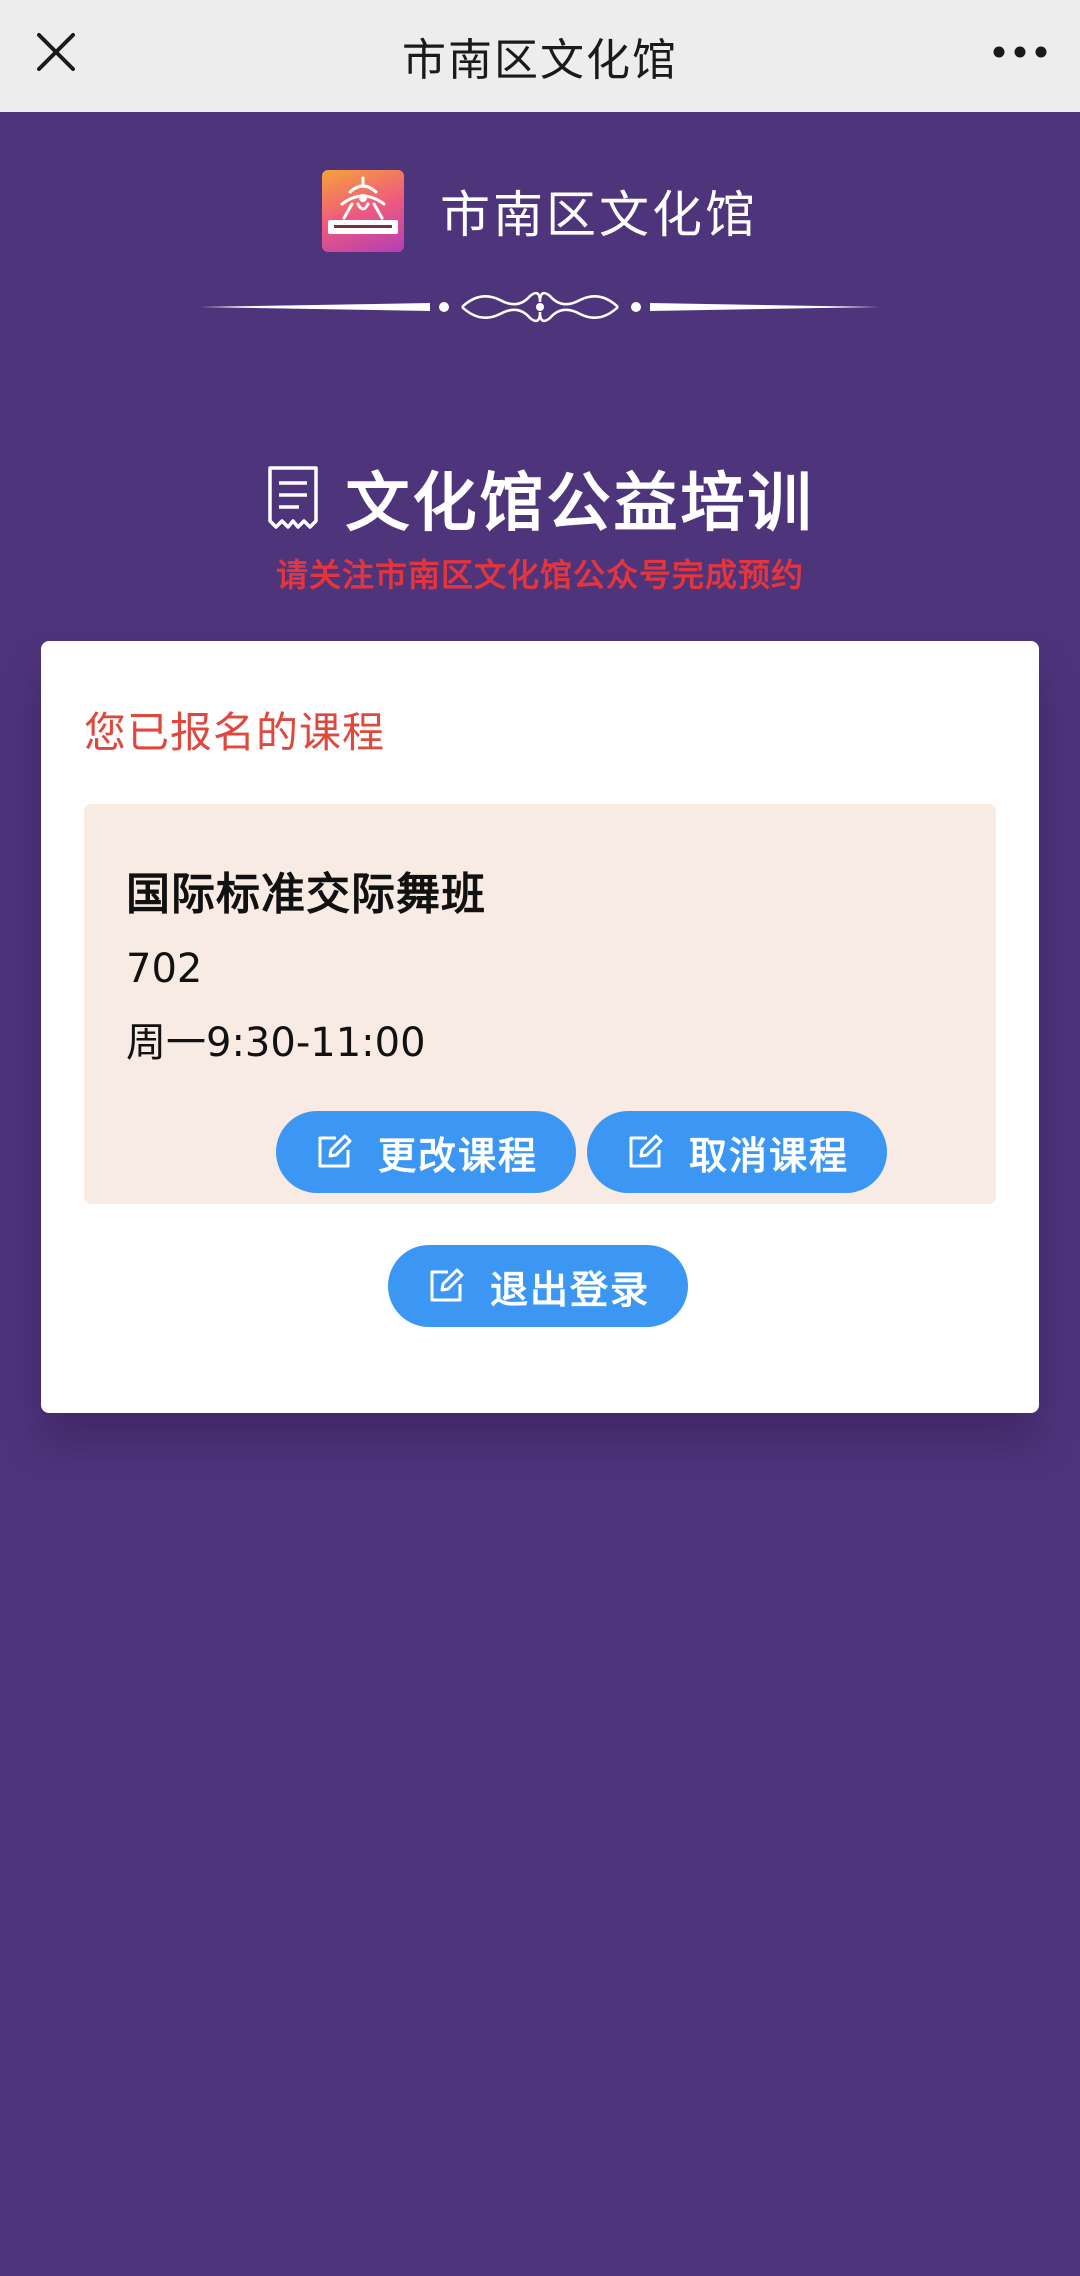  I want to click on course-name: 国际标准交际舞班, so click(306, 894).